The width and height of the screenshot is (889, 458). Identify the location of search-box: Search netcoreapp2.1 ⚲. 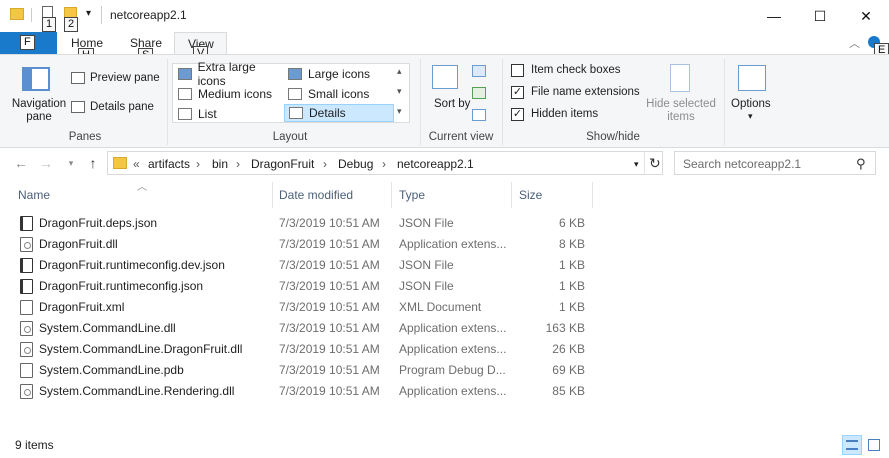
(775, 163).